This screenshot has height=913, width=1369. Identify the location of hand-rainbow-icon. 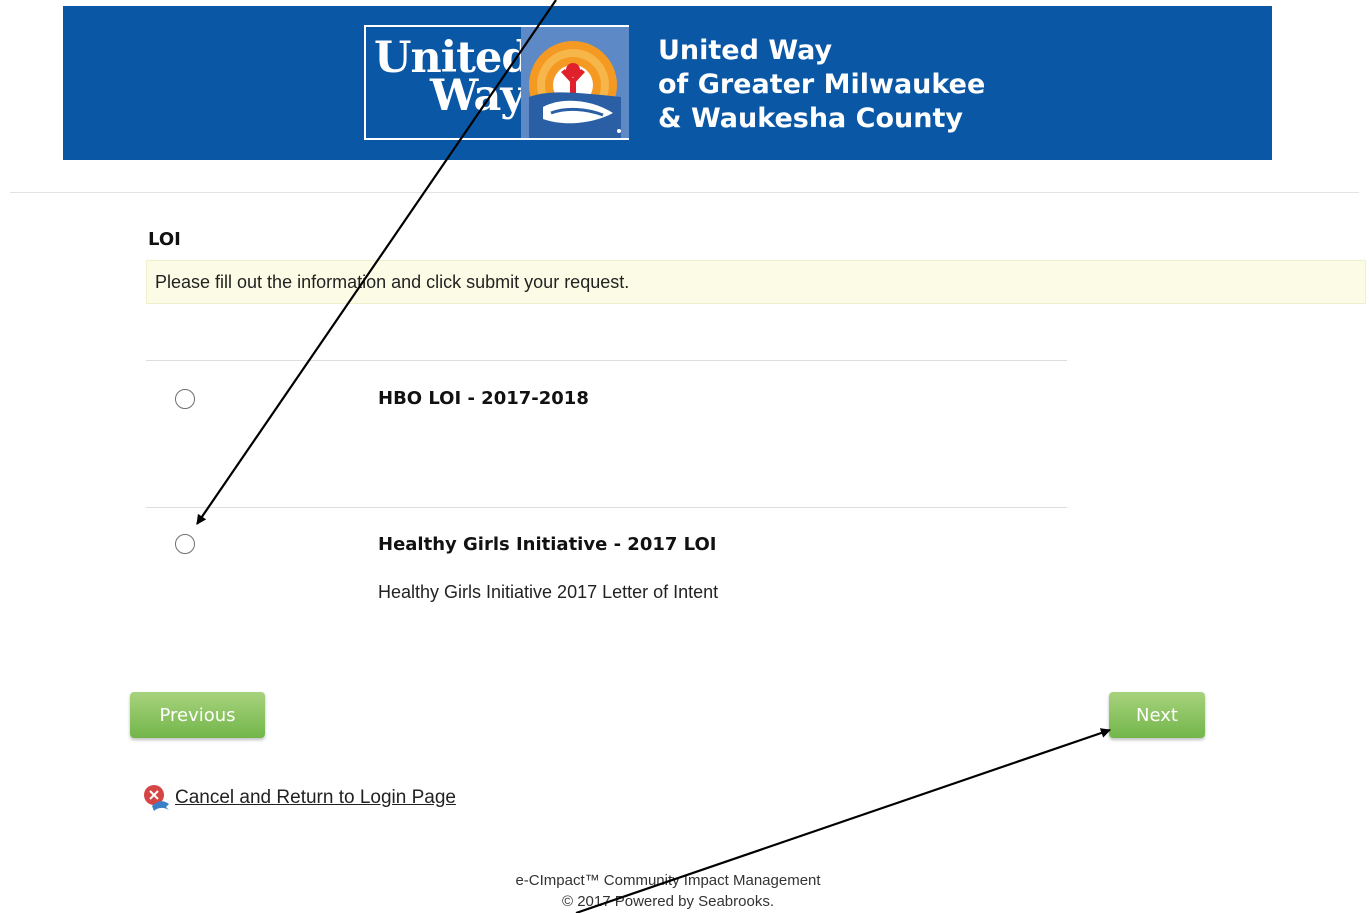
(575, 82).